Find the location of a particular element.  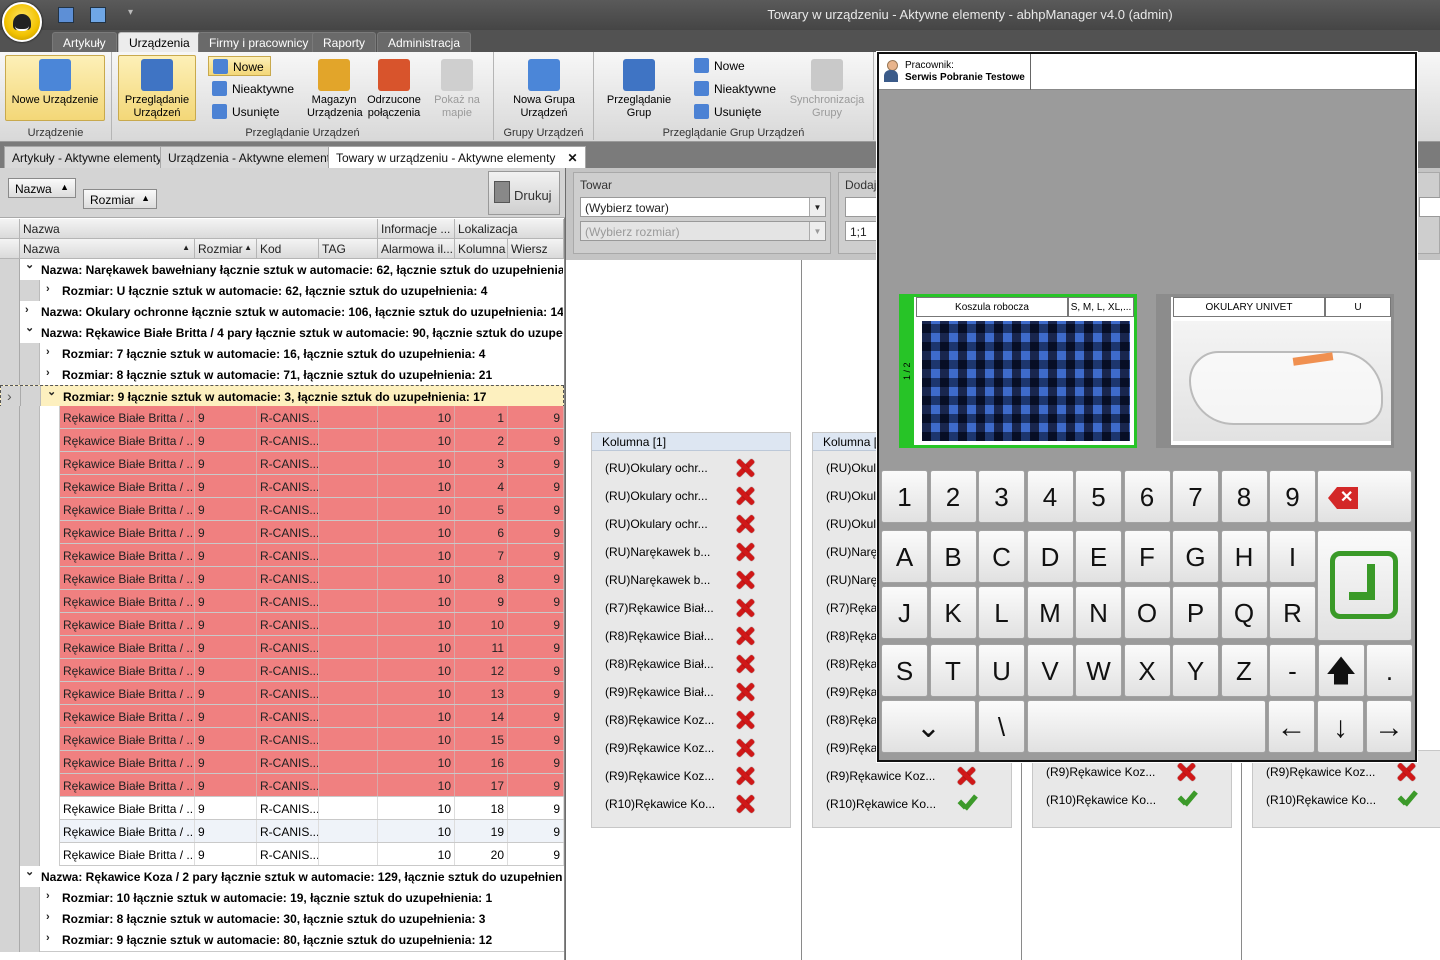

key-B: B is located at coordinates (953, 556).